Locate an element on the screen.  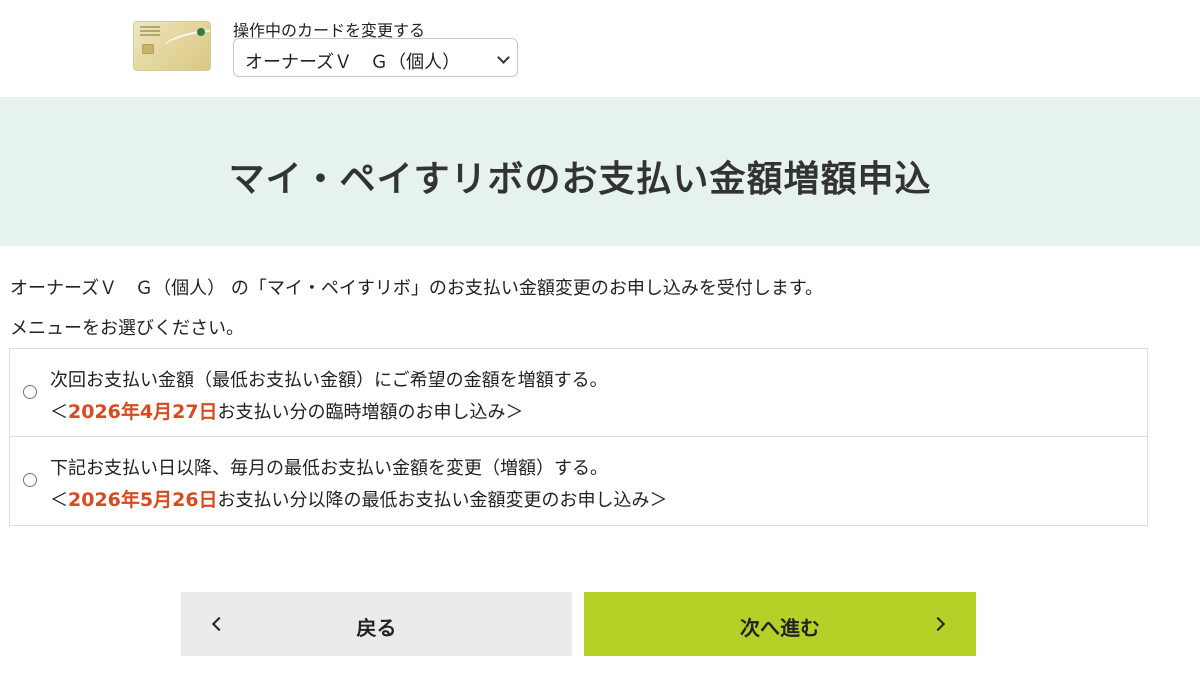
card-switcher: 操作中のカードを変更する オーナーズＶ Ｇ（個人） is located at coordinates (600, 48).